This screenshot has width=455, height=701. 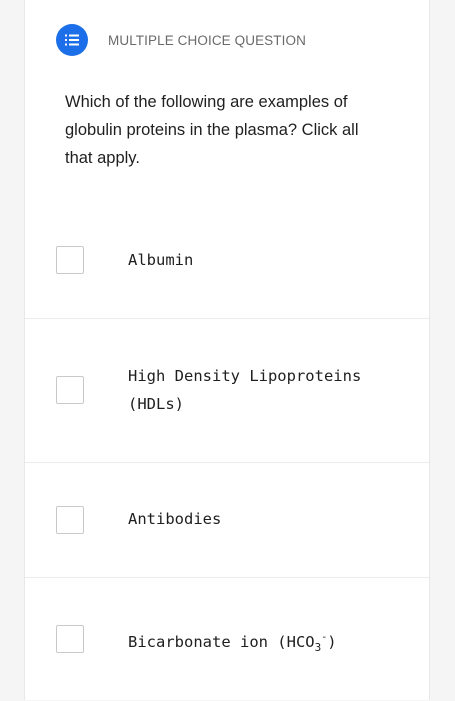 I want to click on question-type-header: MULTIPLE CHOICE QUESTION, so click(x=181, y=40).